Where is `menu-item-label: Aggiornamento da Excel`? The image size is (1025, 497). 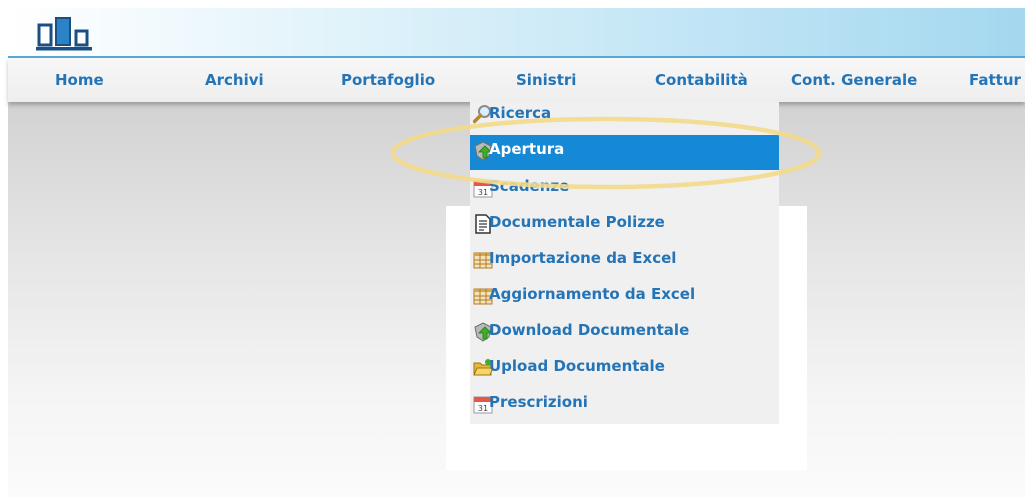 menu-item-label: Aggiornamento da Excel is located at coordinates (592, 294).